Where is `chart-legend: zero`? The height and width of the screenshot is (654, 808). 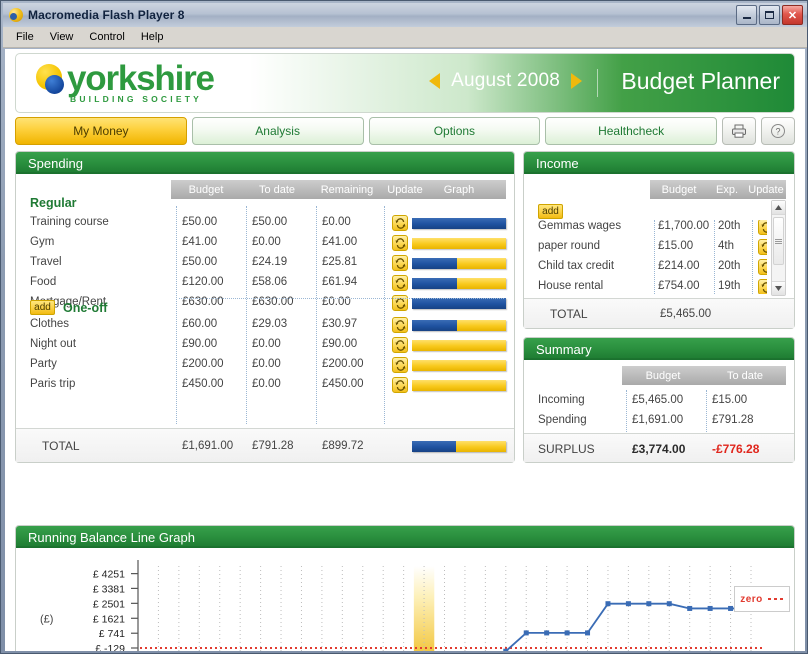
chart-legend: zero is located at coordinates (762, 599).